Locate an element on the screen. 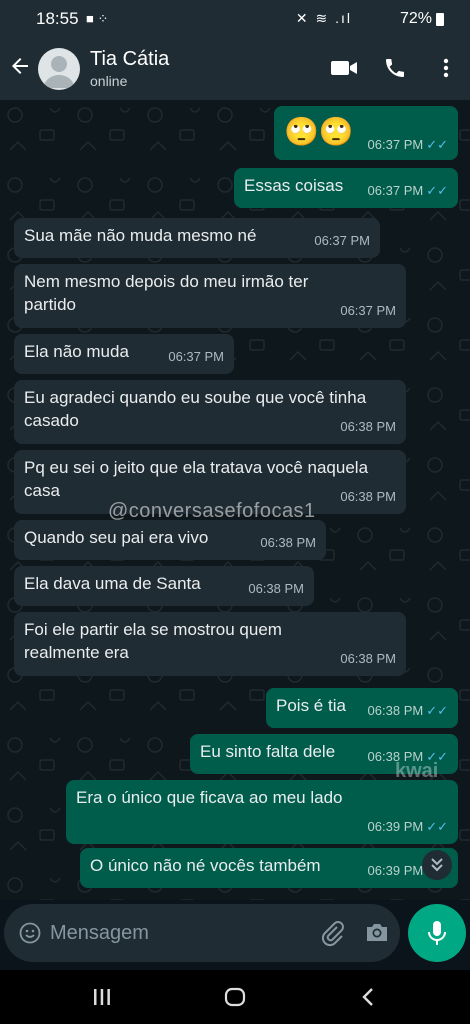  home-icon is located at coordinates (235, 997).